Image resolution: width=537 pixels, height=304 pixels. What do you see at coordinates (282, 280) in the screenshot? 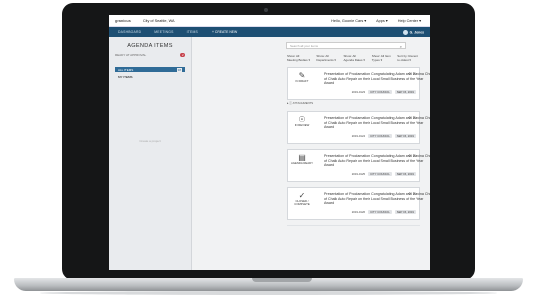
I see `laptop-notch` at bounding box center [282, 280].